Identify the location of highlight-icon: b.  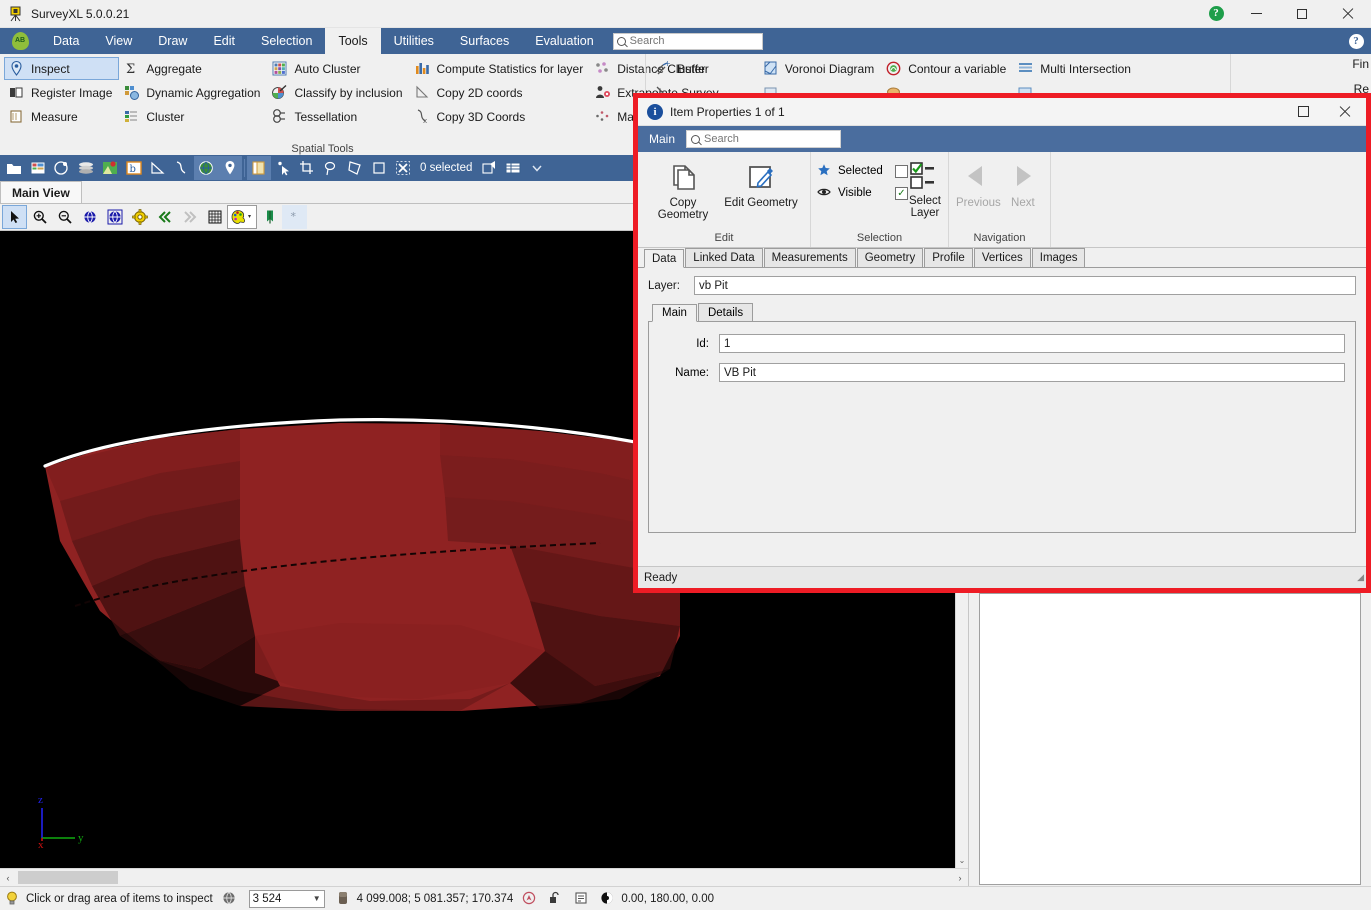
(134, 168).